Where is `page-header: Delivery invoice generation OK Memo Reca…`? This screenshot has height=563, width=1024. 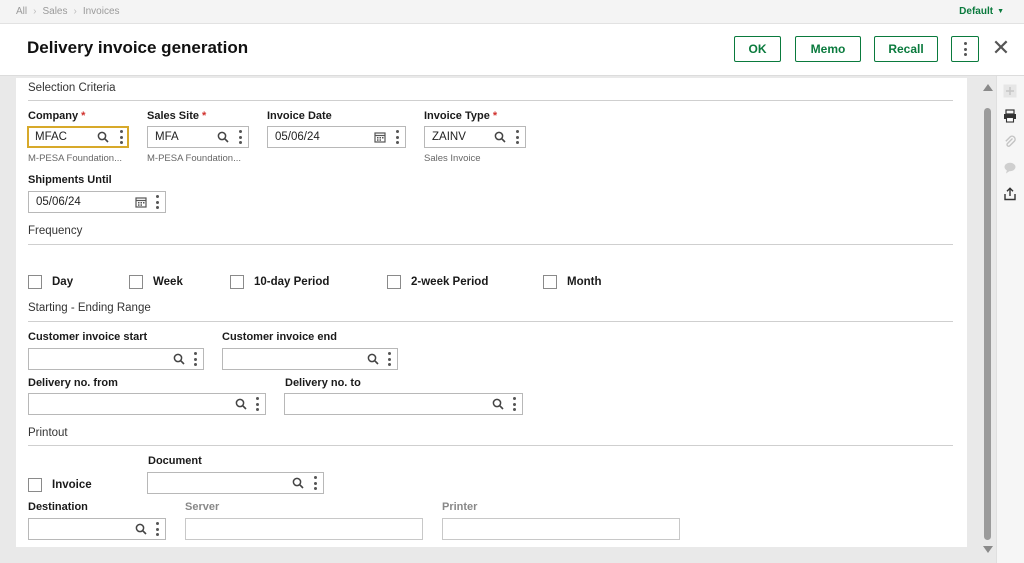 page-header: Delivery invoice generation OK Memo Reca… is located at coordinates (512, 50).